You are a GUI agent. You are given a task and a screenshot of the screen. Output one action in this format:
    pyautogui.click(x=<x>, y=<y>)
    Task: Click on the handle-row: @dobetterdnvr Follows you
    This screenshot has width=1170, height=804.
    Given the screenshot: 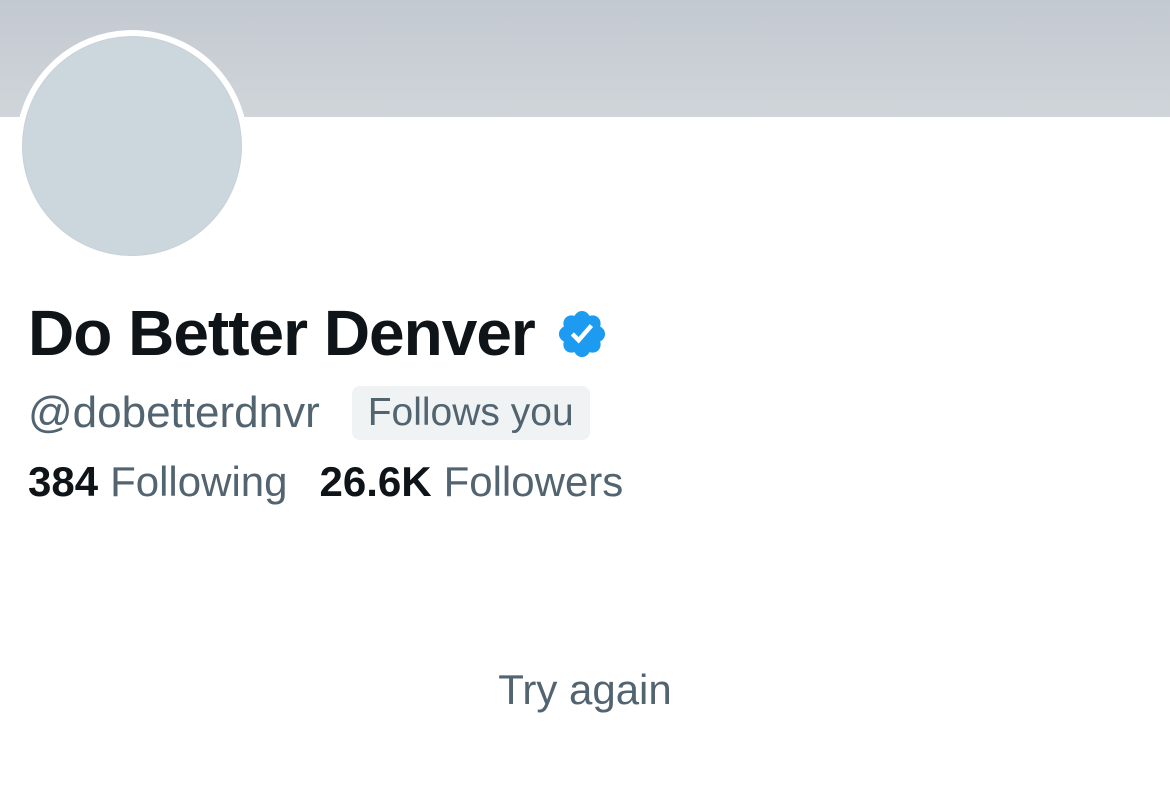 What is the action you would take?
    pyautogui.click(x=309, y=413)
    